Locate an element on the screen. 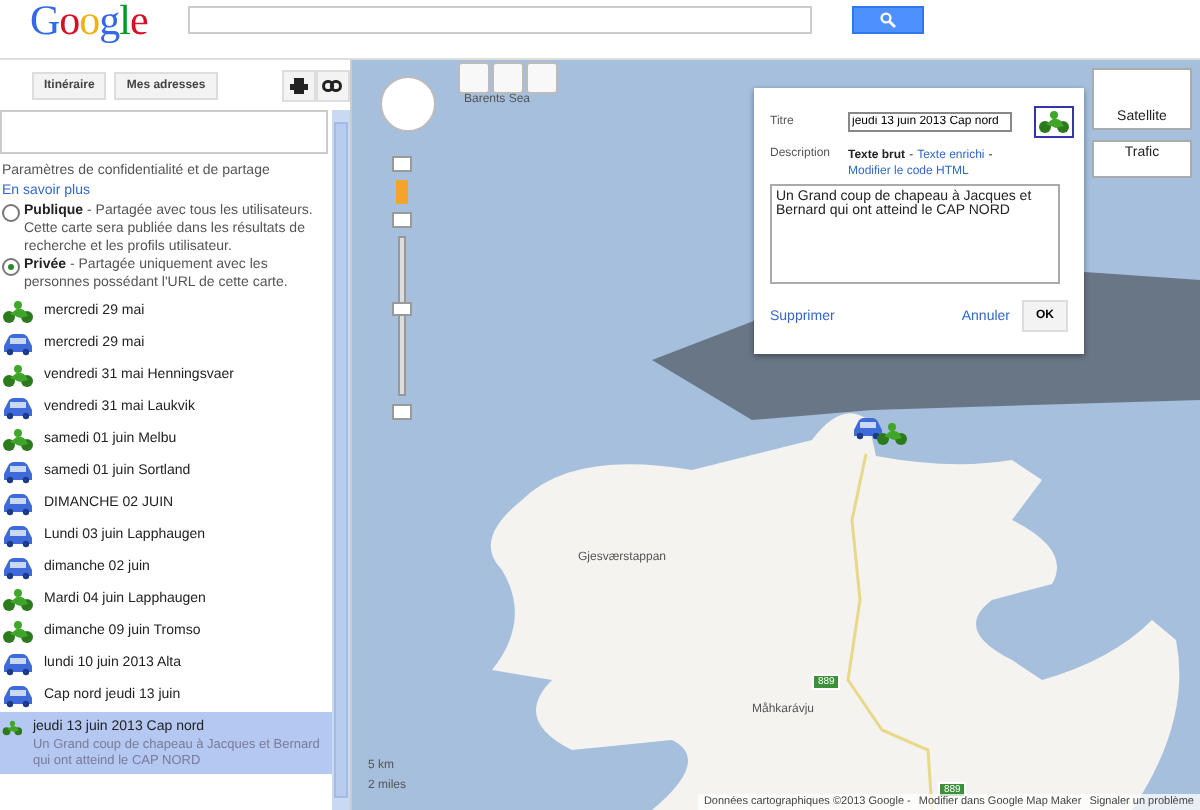  icon-picker is located at coordinates (1054, 122).